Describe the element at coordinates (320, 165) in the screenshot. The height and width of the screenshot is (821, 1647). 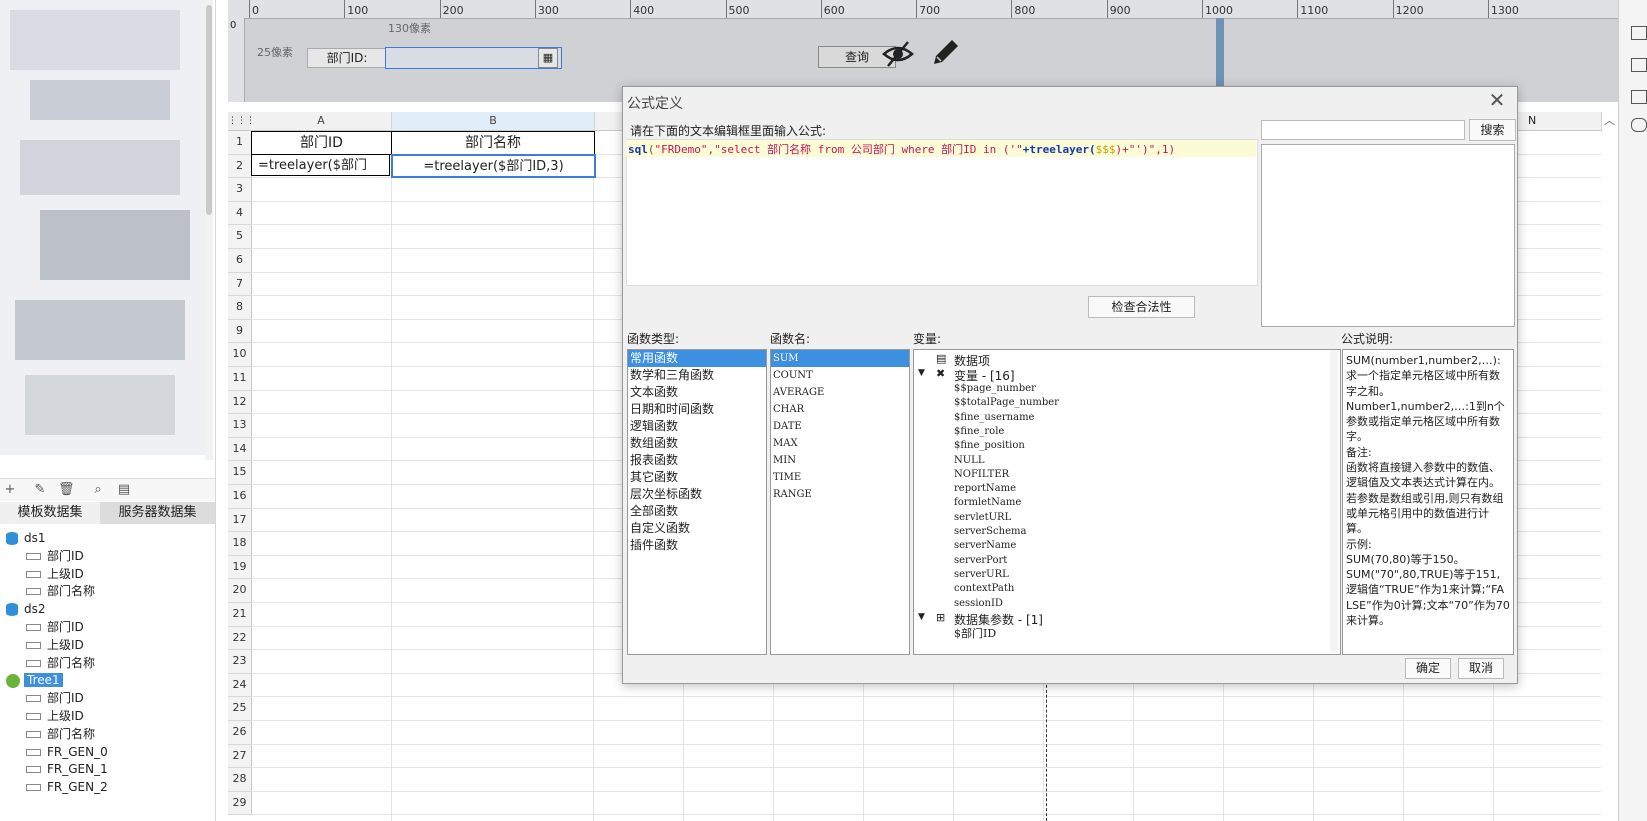
I see `cell-a2: =treelayer($部门` at that location.